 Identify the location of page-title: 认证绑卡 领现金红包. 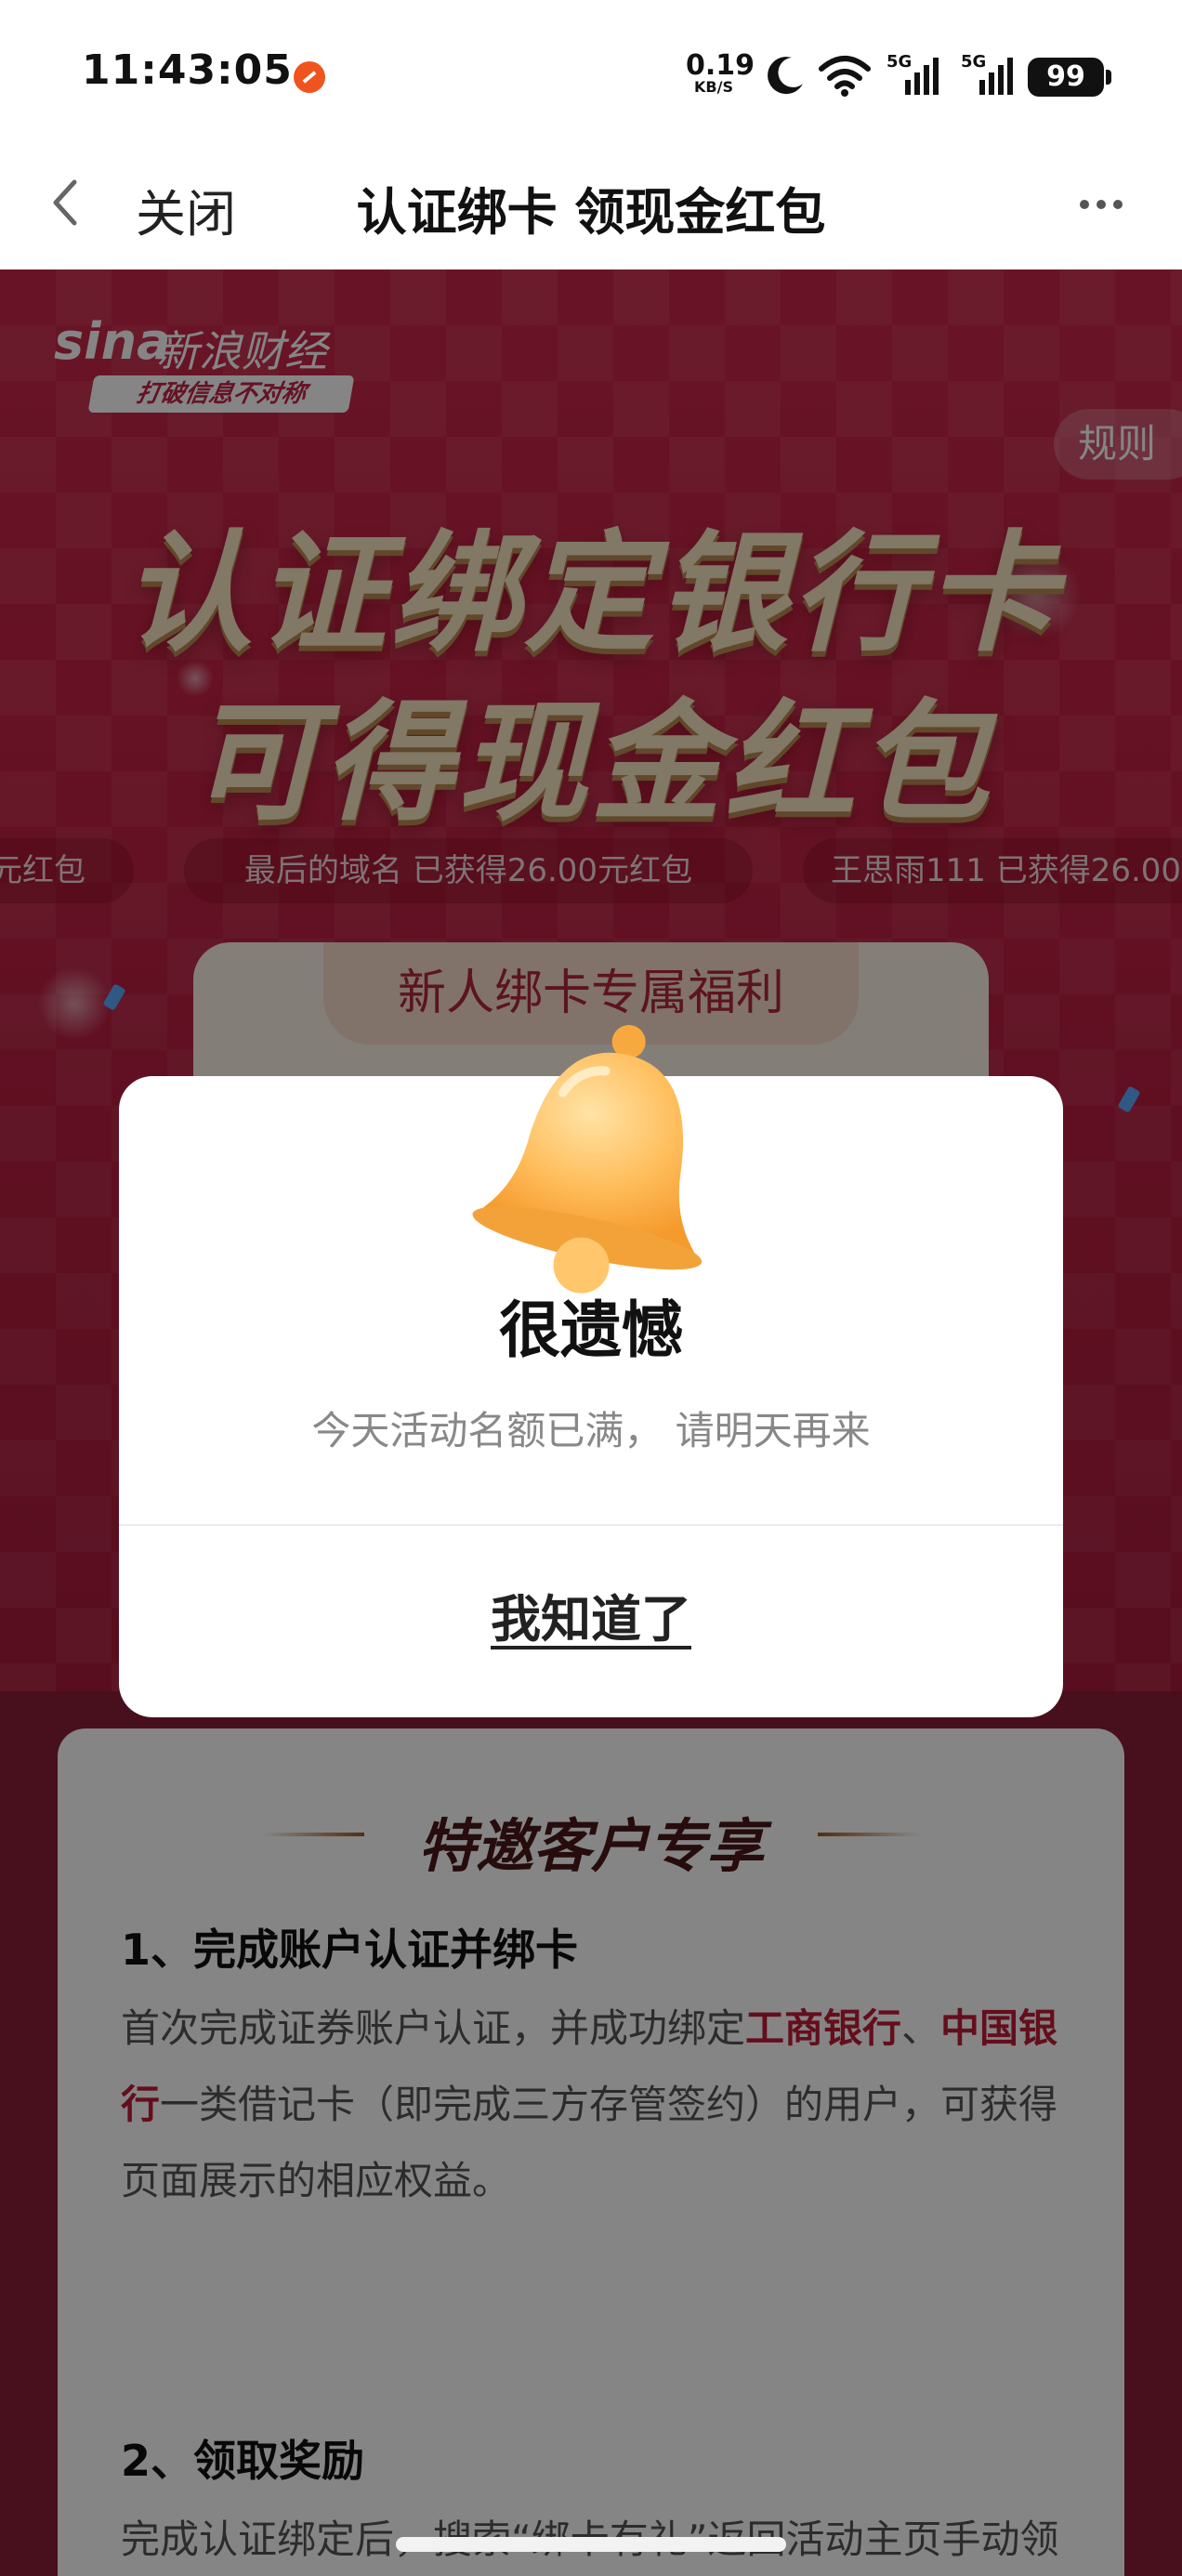
(591, 212).